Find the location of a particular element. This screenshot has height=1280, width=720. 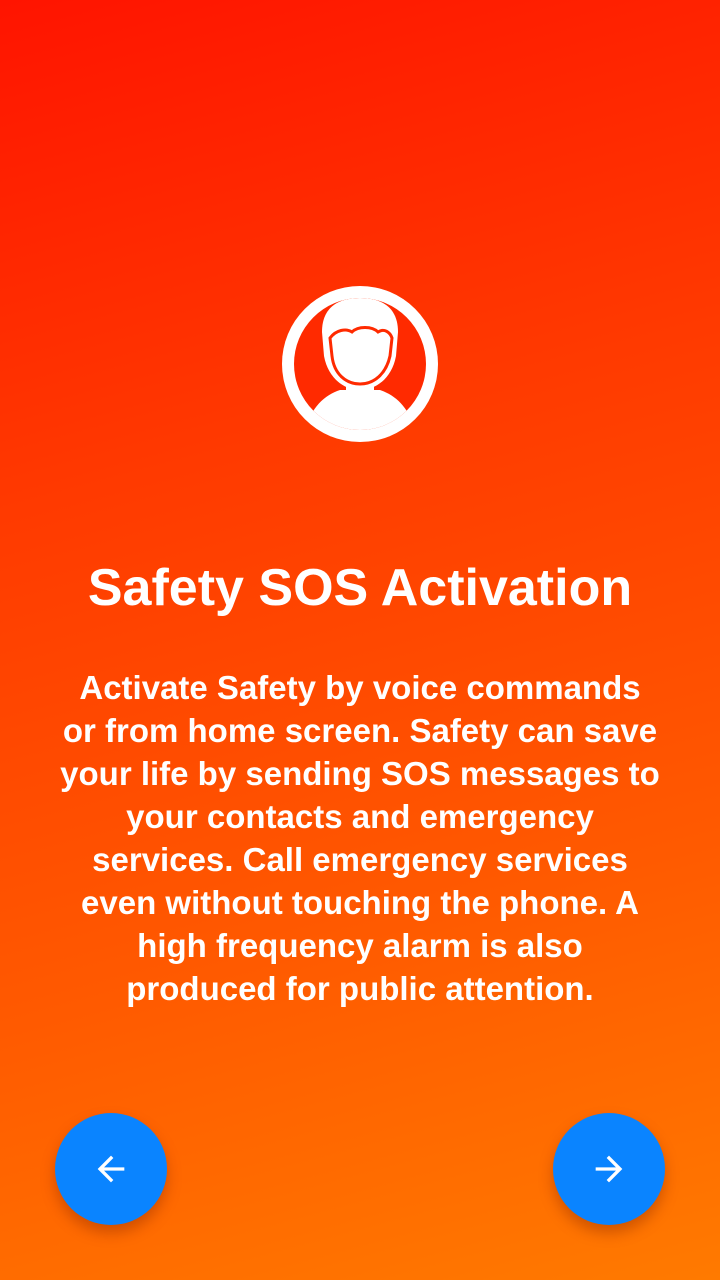

arrow-right-icon is located at coordinates (609, 1169).